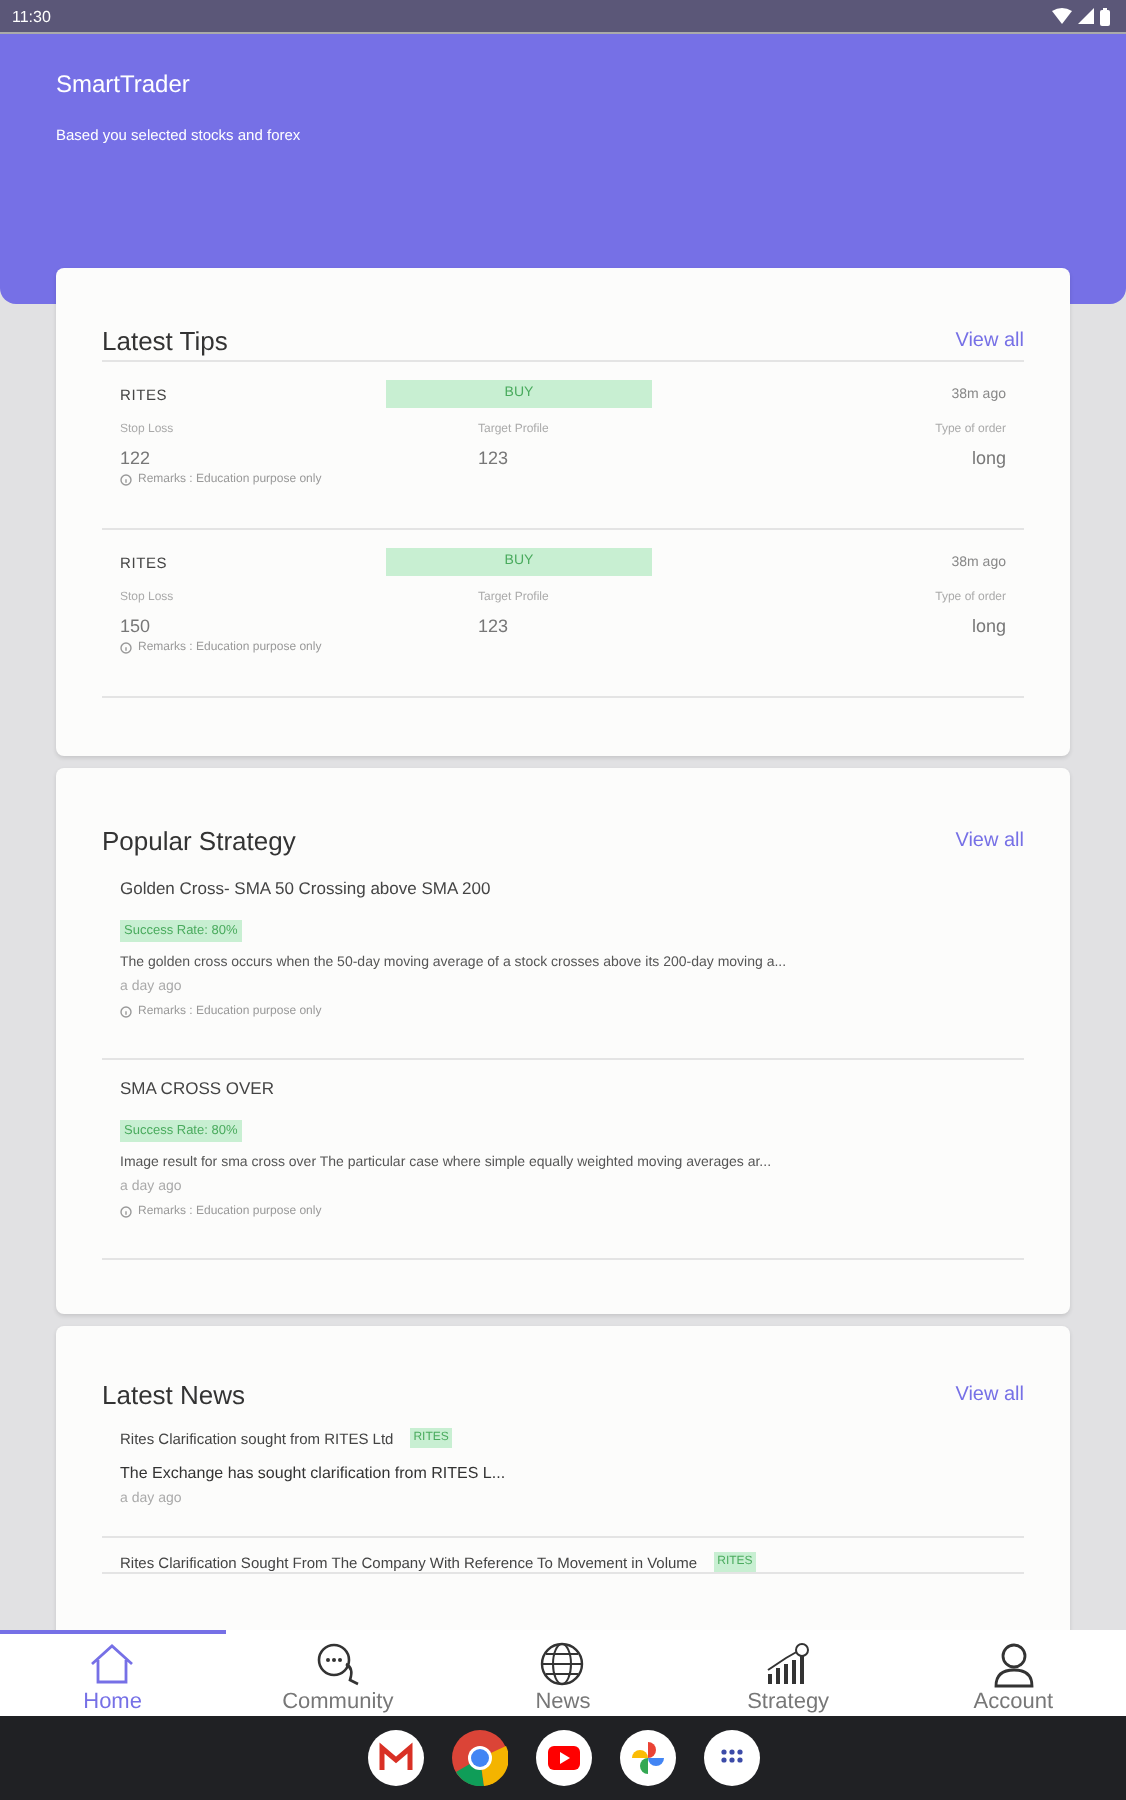 The image size is (1126, 1800). What do you see at coordinates (1105, 16) in the screenshot?
I see `battery-icon` at bounding box center [1105, 16].